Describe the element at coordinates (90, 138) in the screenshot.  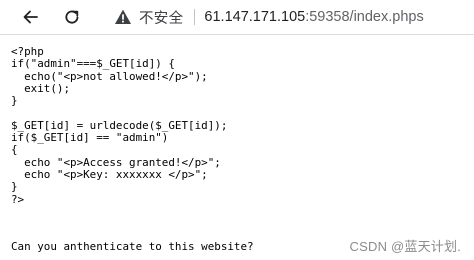
I see `code-line: if($_GET[id] == "admin")` at that location.